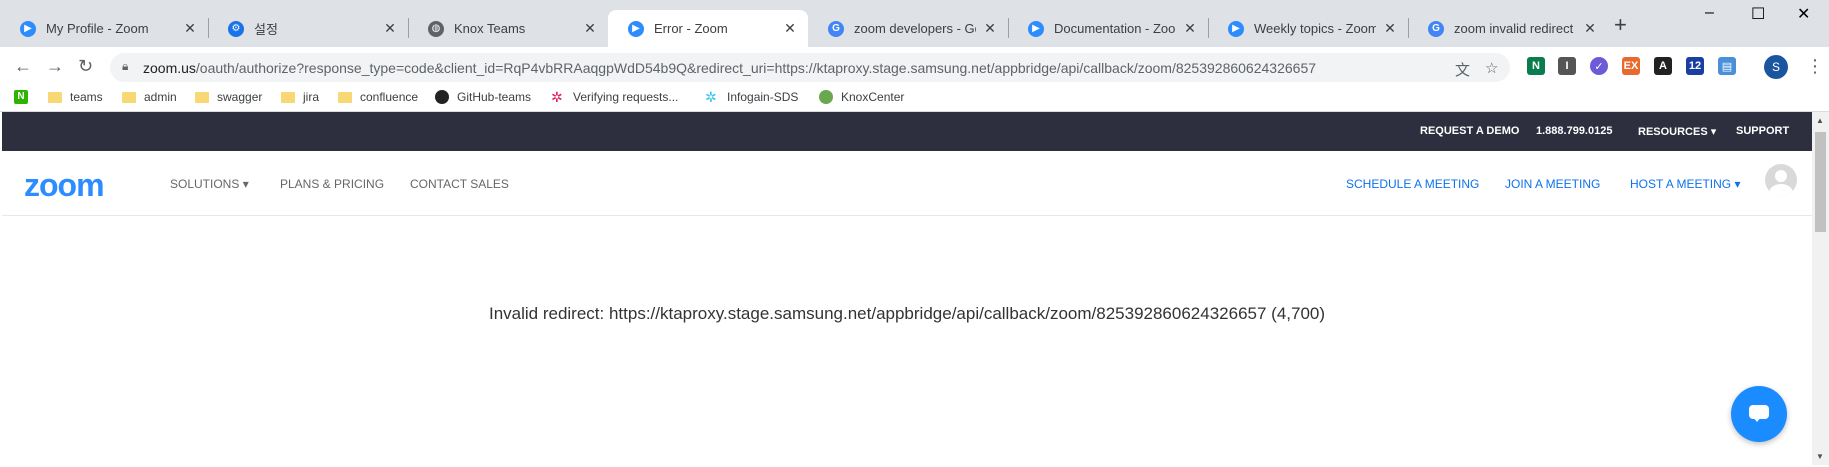  What do you see at coordinates (205, 184) in the screenshot?
I see `solutions-label: SOLUTIONS` at bounding box center [205, 184].